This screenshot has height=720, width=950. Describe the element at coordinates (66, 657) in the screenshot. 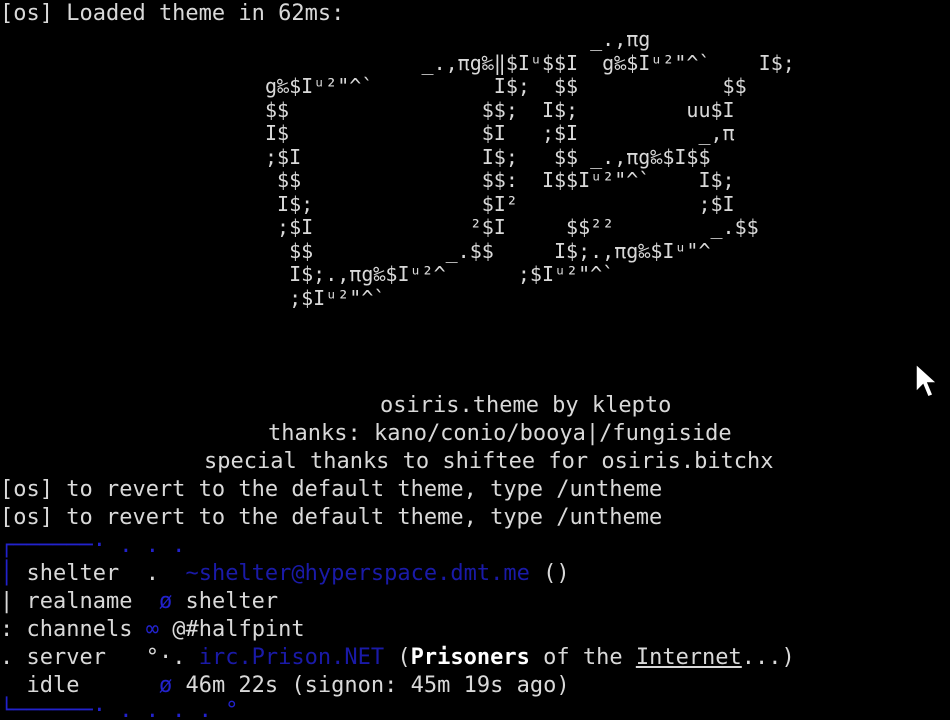

I see `whois-server-label: server` at that location.